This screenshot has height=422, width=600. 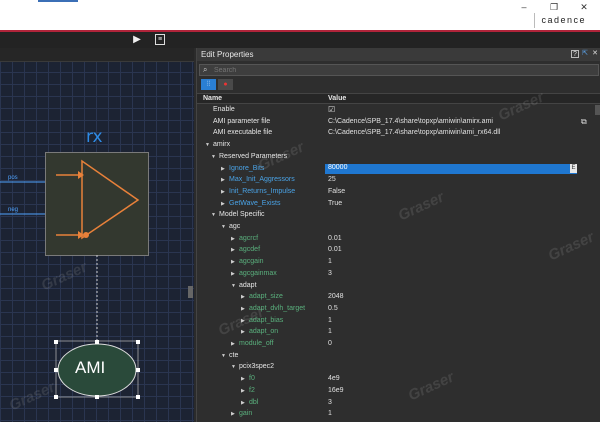 I want to click on property-row: ▼ Reserved Parameters, so click(x=396, y=158).